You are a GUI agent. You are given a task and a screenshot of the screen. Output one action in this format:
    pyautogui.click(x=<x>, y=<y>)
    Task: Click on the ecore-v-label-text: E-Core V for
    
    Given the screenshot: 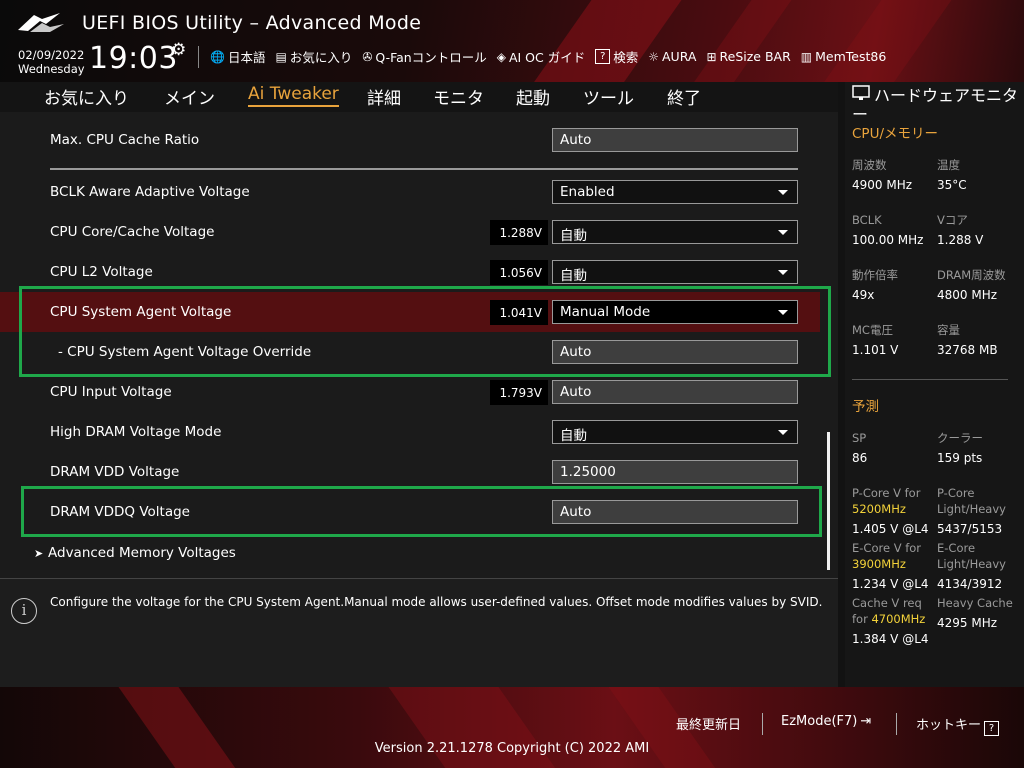 What is the action you would take?
    pyautogui.click(x=887, y=548)
    